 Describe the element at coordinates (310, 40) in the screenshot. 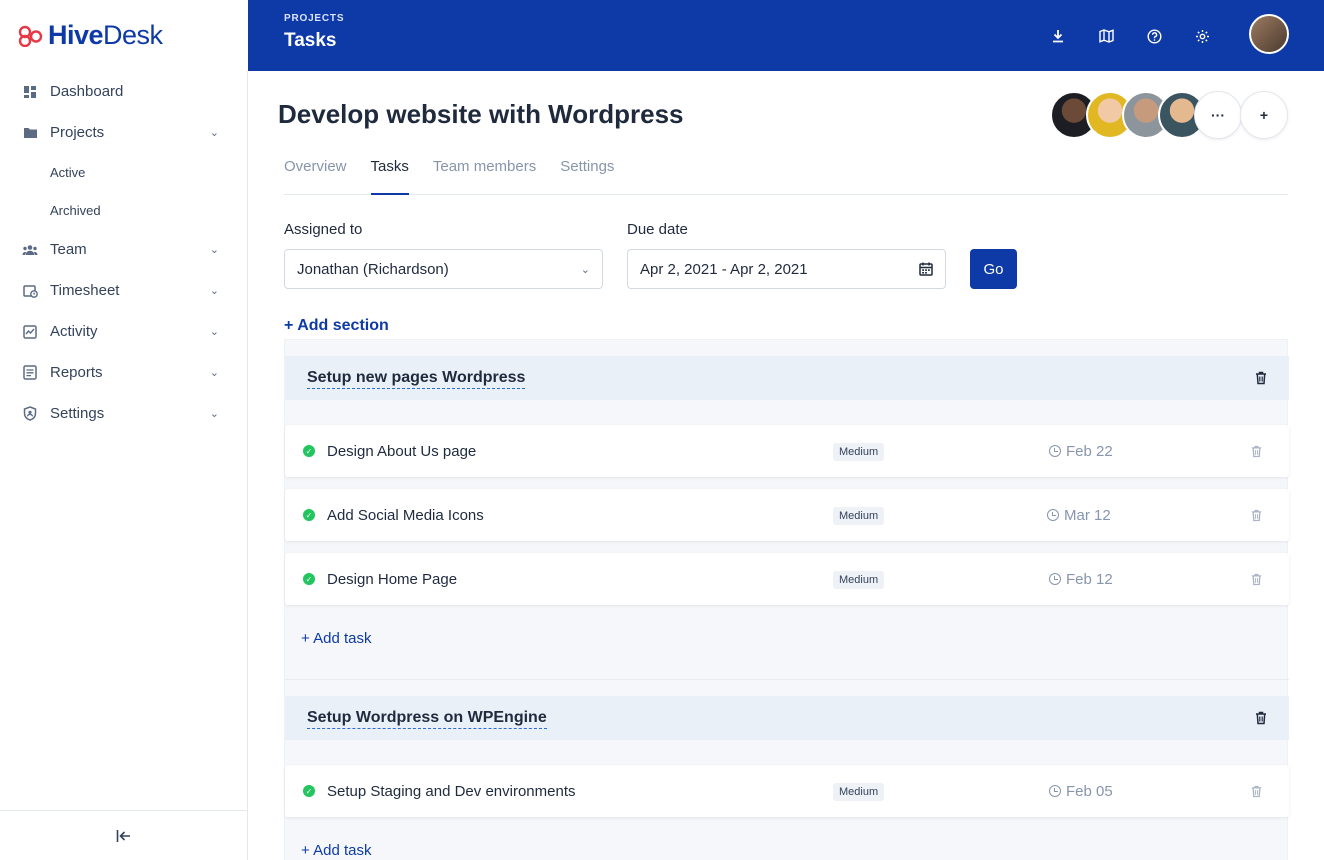

I see `page-title: Tasks` at that location.